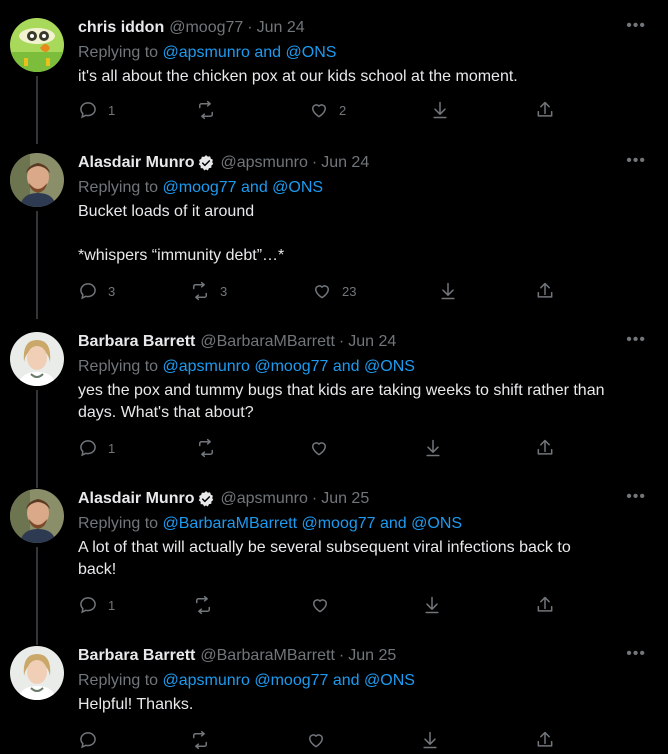 This screenshot has height=754, width=668. What do you see at coordinates (334, 291) in the screenshot?
I see `like-button: 23` at bounding box center [334, 291].